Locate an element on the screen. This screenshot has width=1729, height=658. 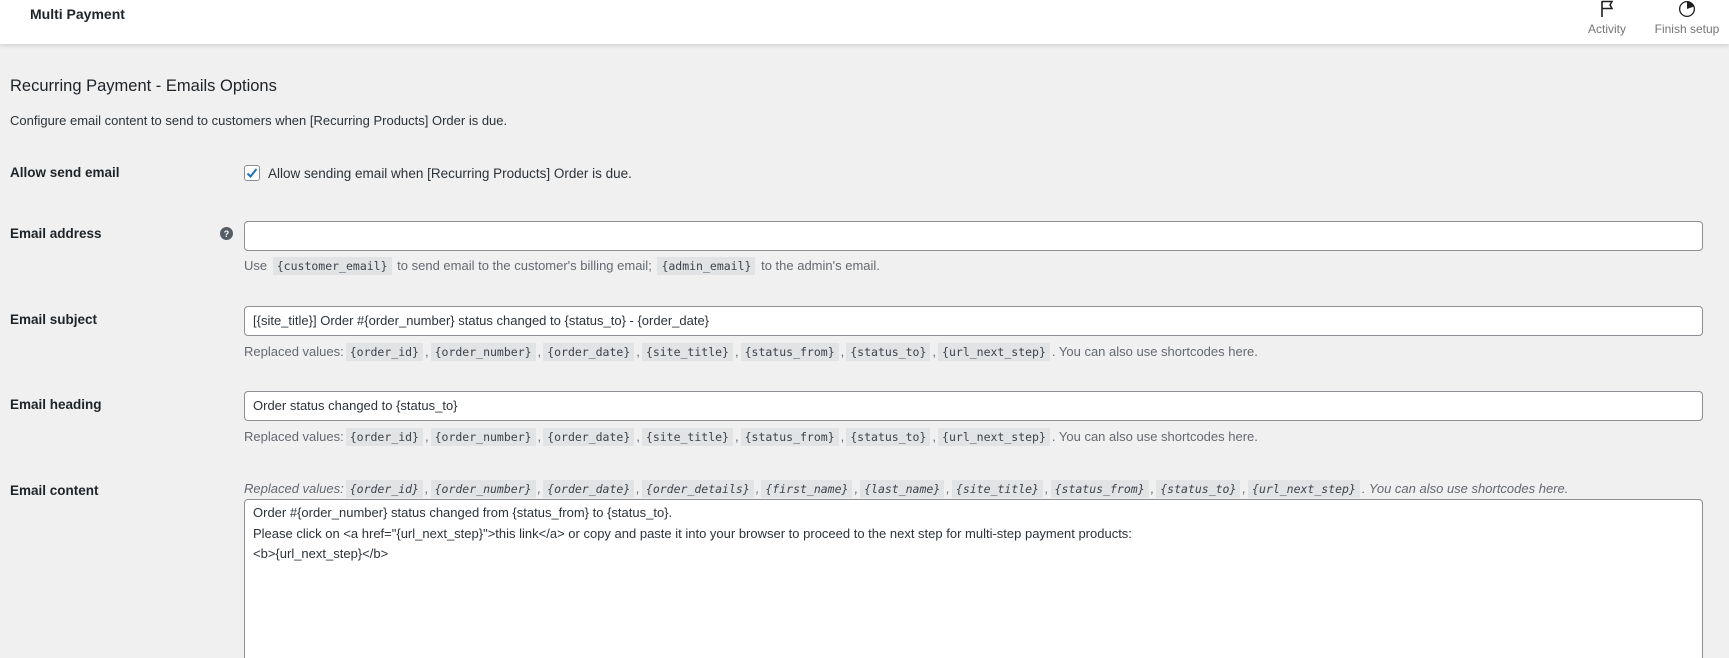
email-content-label: Email content is located at coordinates (54, 490).